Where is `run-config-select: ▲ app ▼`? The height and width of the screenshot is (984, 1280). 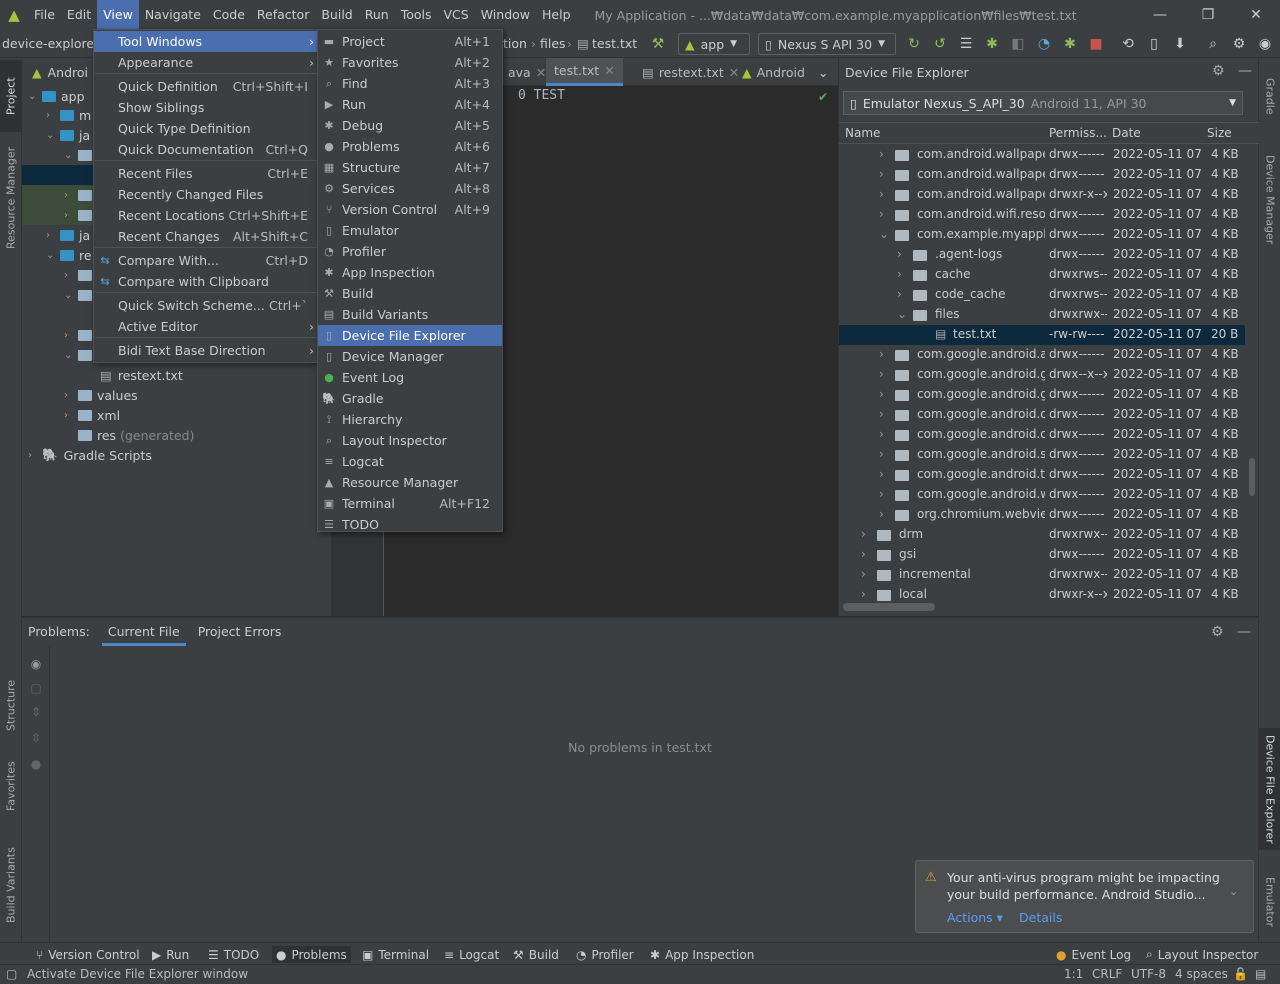
run-config-select: ▲ app ▼ is located at coordinates (714, 44).